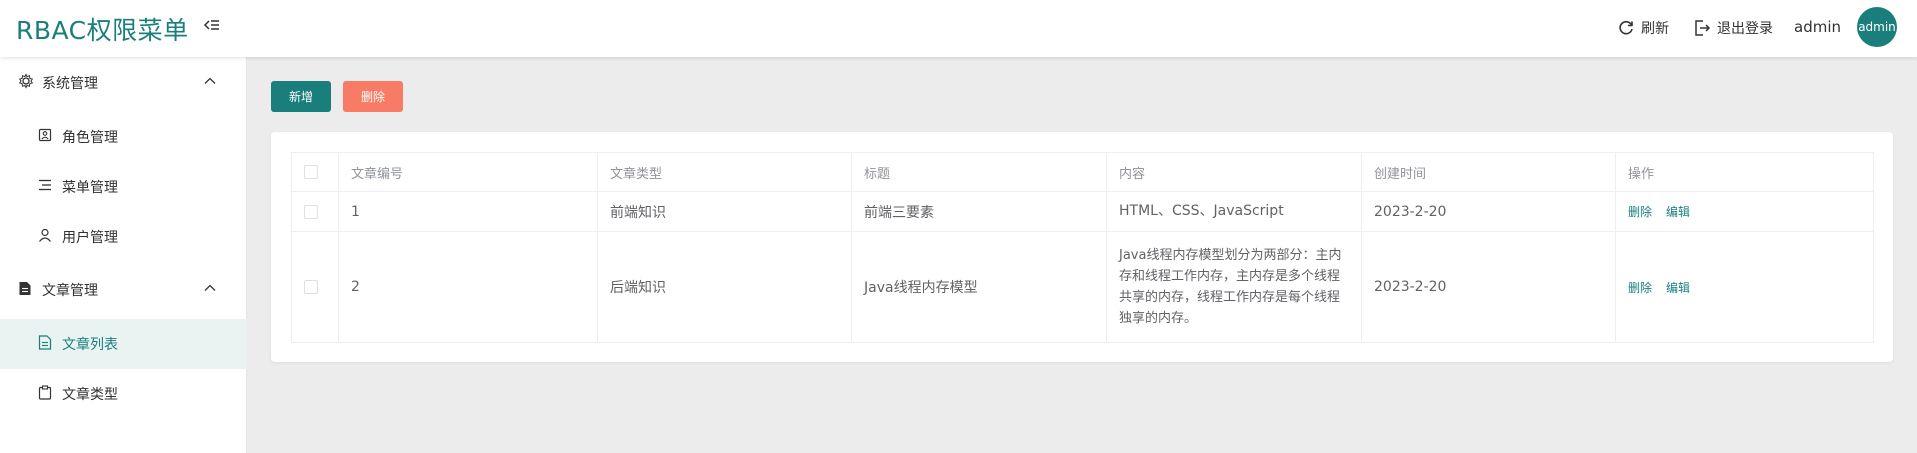 This screenshot has height=453, width=1917. Describe the element at coordinates (102, 30) in the screenshot. I see `app-logo: RBAC权限菜单` at that location.